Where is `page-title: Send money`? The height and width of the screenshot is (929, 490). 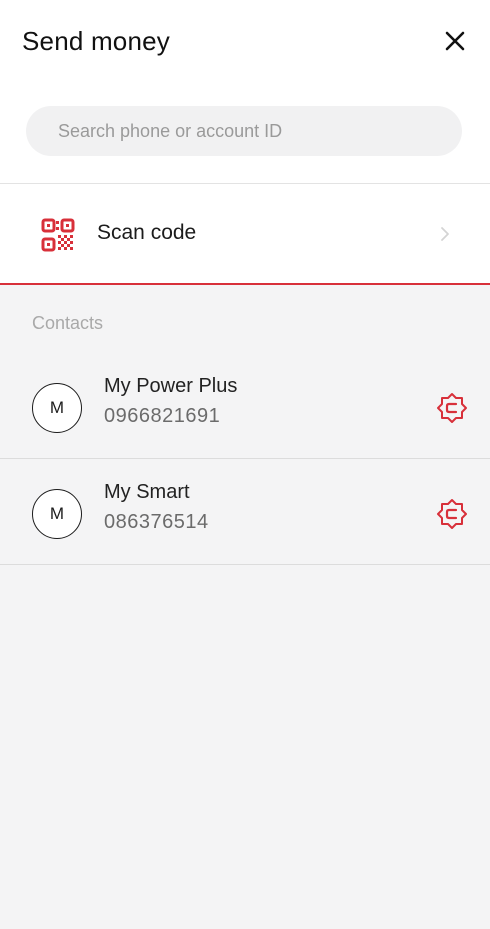 page-title: Send money is located at coordinates (96, 41).